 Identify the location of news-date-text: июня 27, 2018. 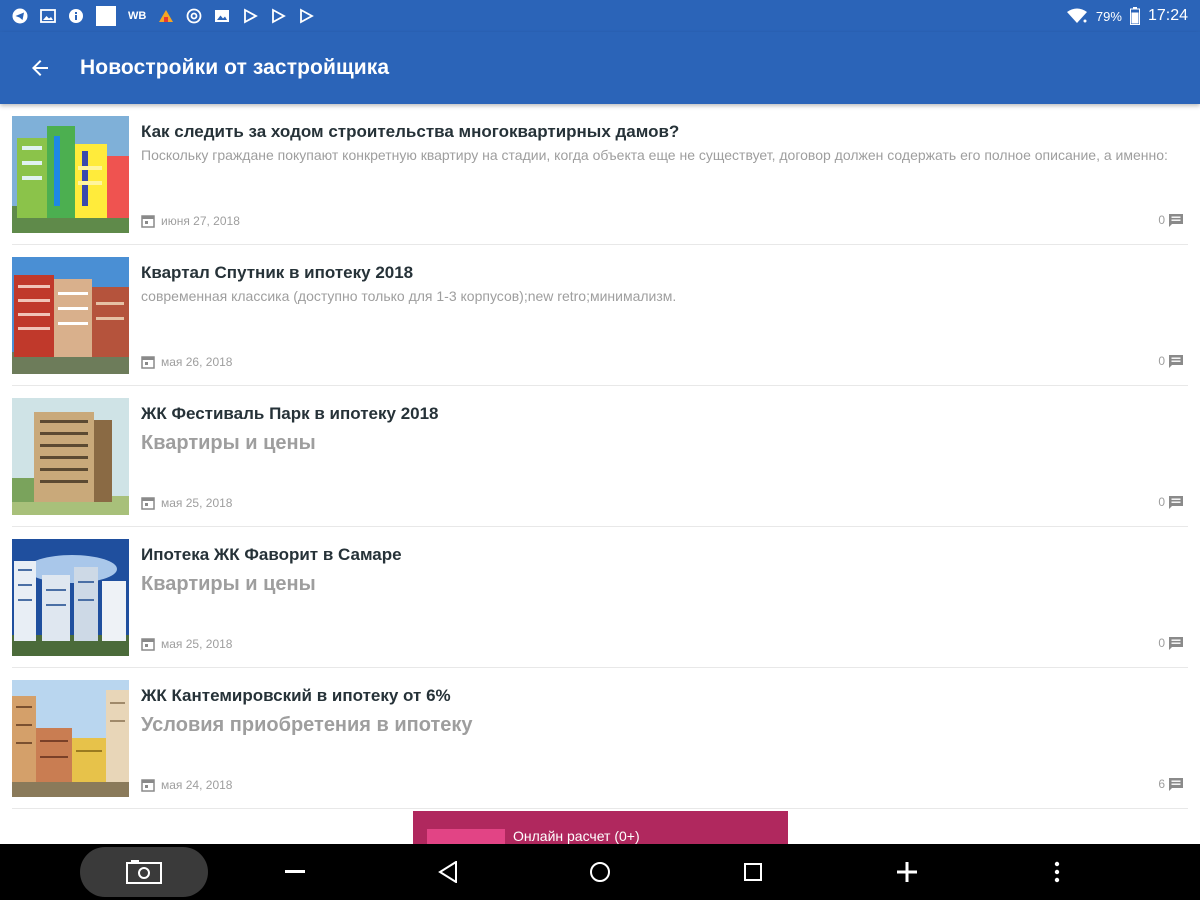
(200, 221).